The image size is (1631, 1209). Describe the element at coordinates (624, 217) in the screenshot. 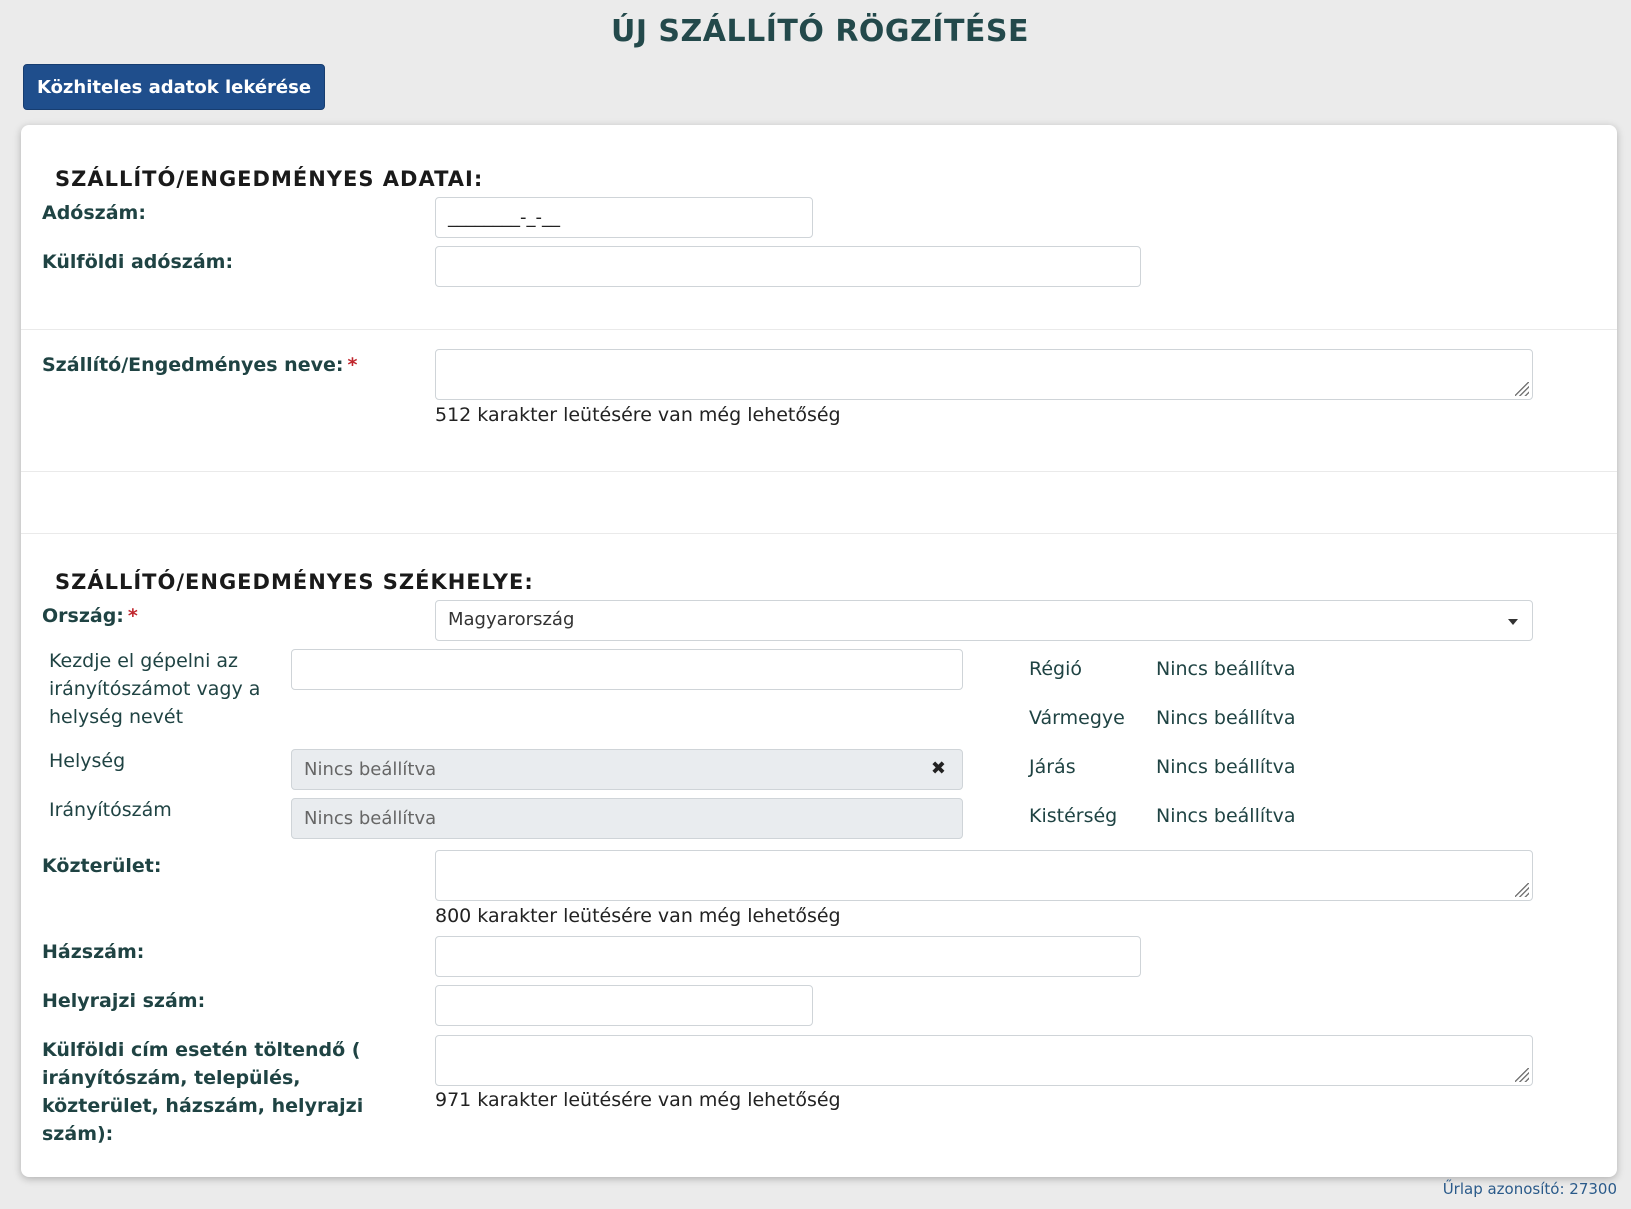

I see `tax-number-input: ________-_-__` at that location.